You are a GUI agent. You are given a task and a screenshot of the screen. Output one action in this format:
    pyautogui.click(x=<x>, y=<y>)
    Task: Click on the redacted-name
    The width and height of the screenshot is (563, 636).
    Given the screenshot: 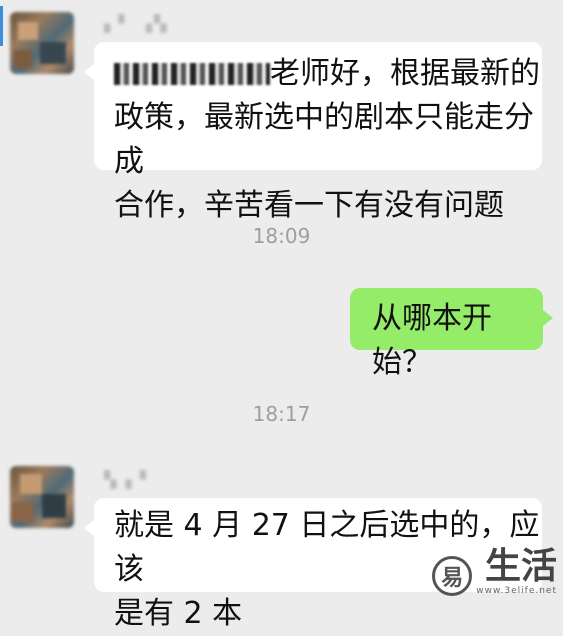 What is the action you would take?
    pyautogui.click(x=192, y=74)
    